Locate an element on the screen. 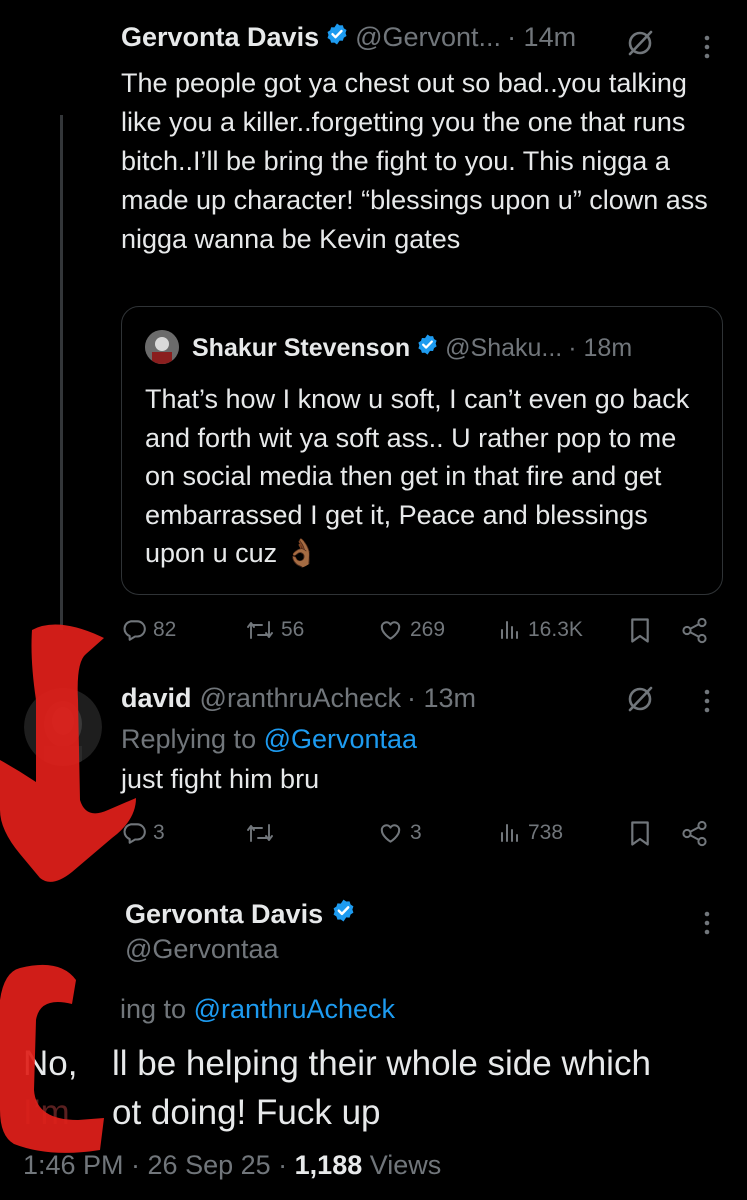 This screenshot has width=747, height=1200. tweet3-author-name: Gervonta Davis is located at coordinates (224, 914).